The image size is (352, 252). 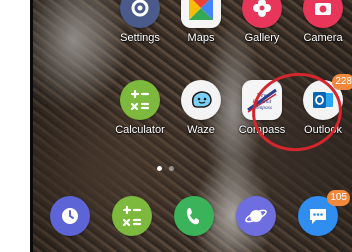 I want to click on app-calculator: Calculator, so click(x=140, y=108).